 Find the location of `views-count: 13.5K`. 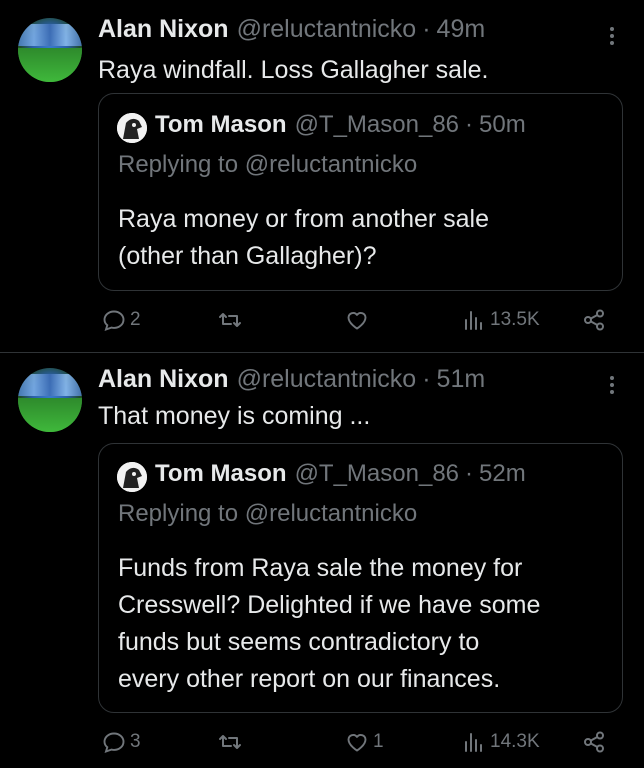

views-count: 13.5K is located at coordinates (515, 319).